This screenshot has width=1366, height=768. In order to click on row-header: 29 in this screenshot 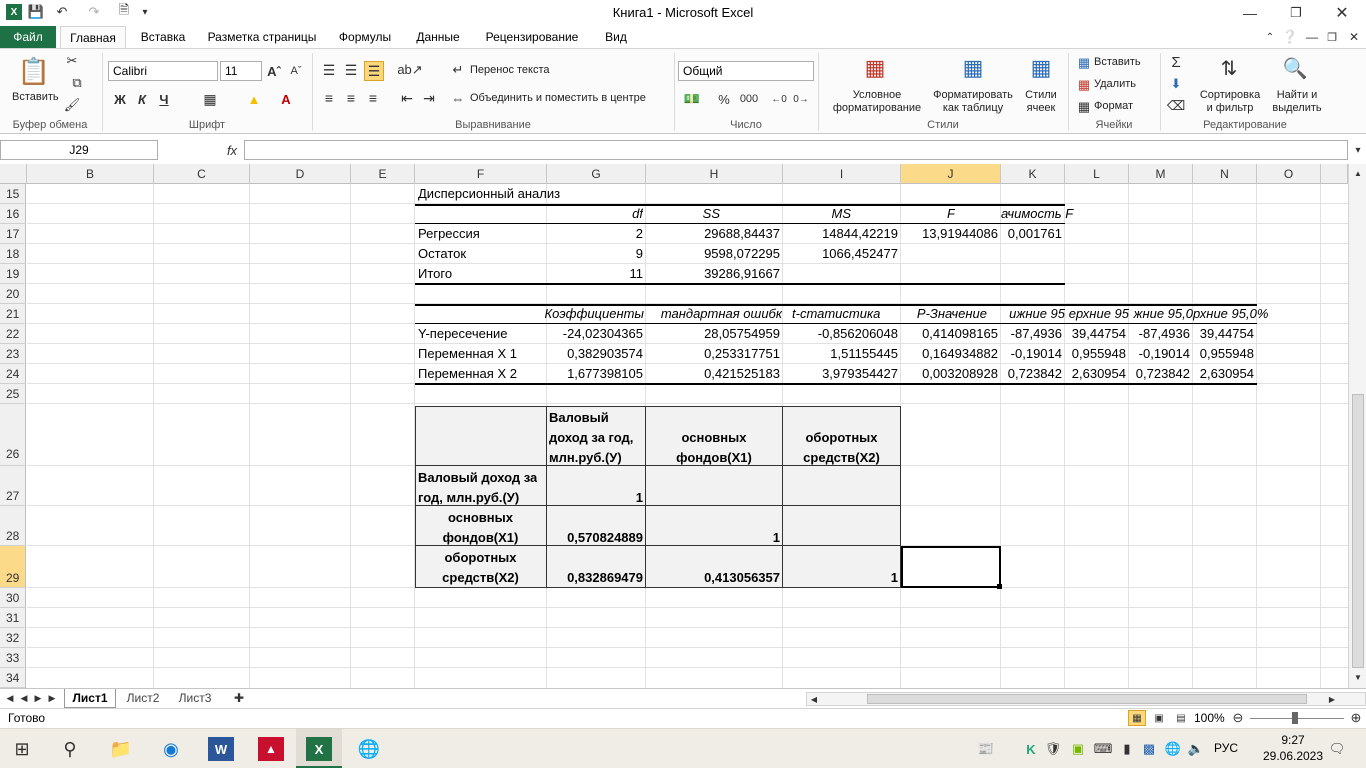, I will do `click(13, 567)`.